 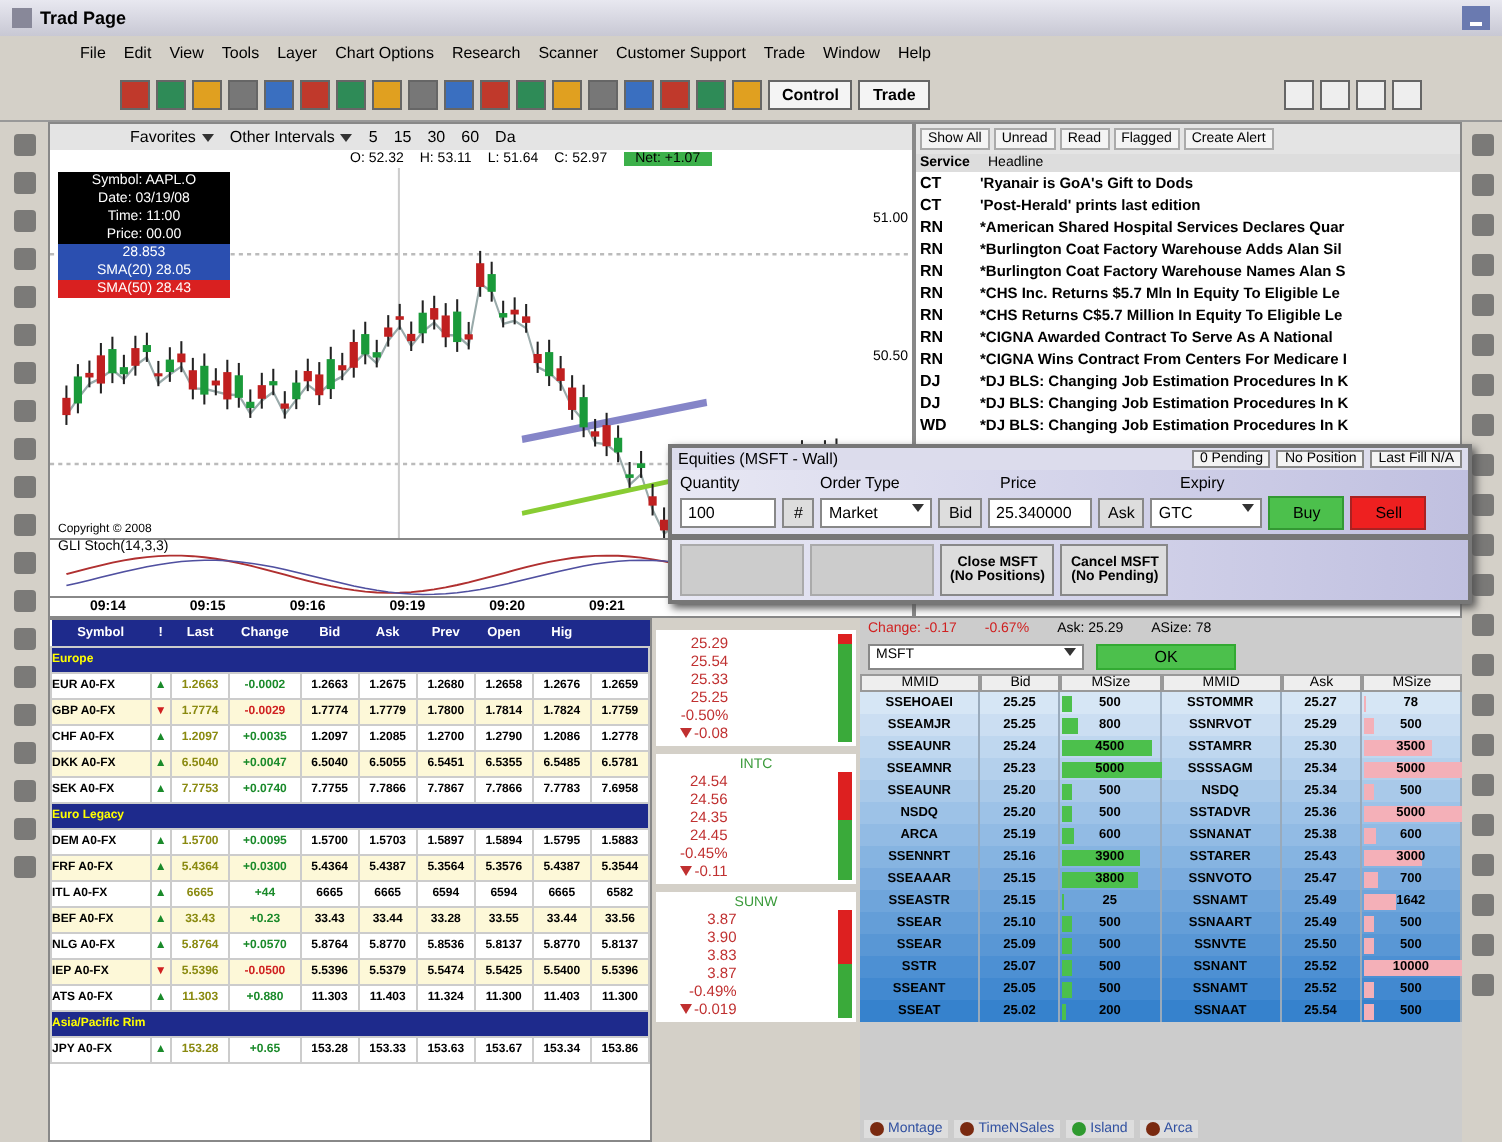 I want to click on menu-item: Customer Support, so click(x=681, y=52).